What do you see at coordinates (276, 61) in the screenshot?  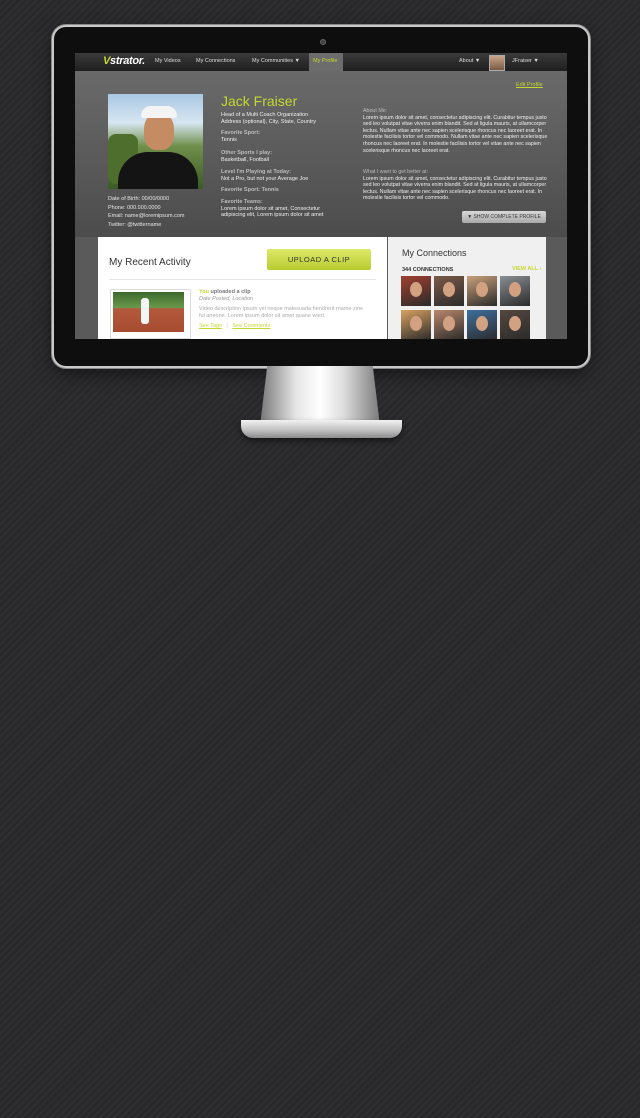 I see `nav-my-communities: My Communities ▼` at bounding box center [276, 61].